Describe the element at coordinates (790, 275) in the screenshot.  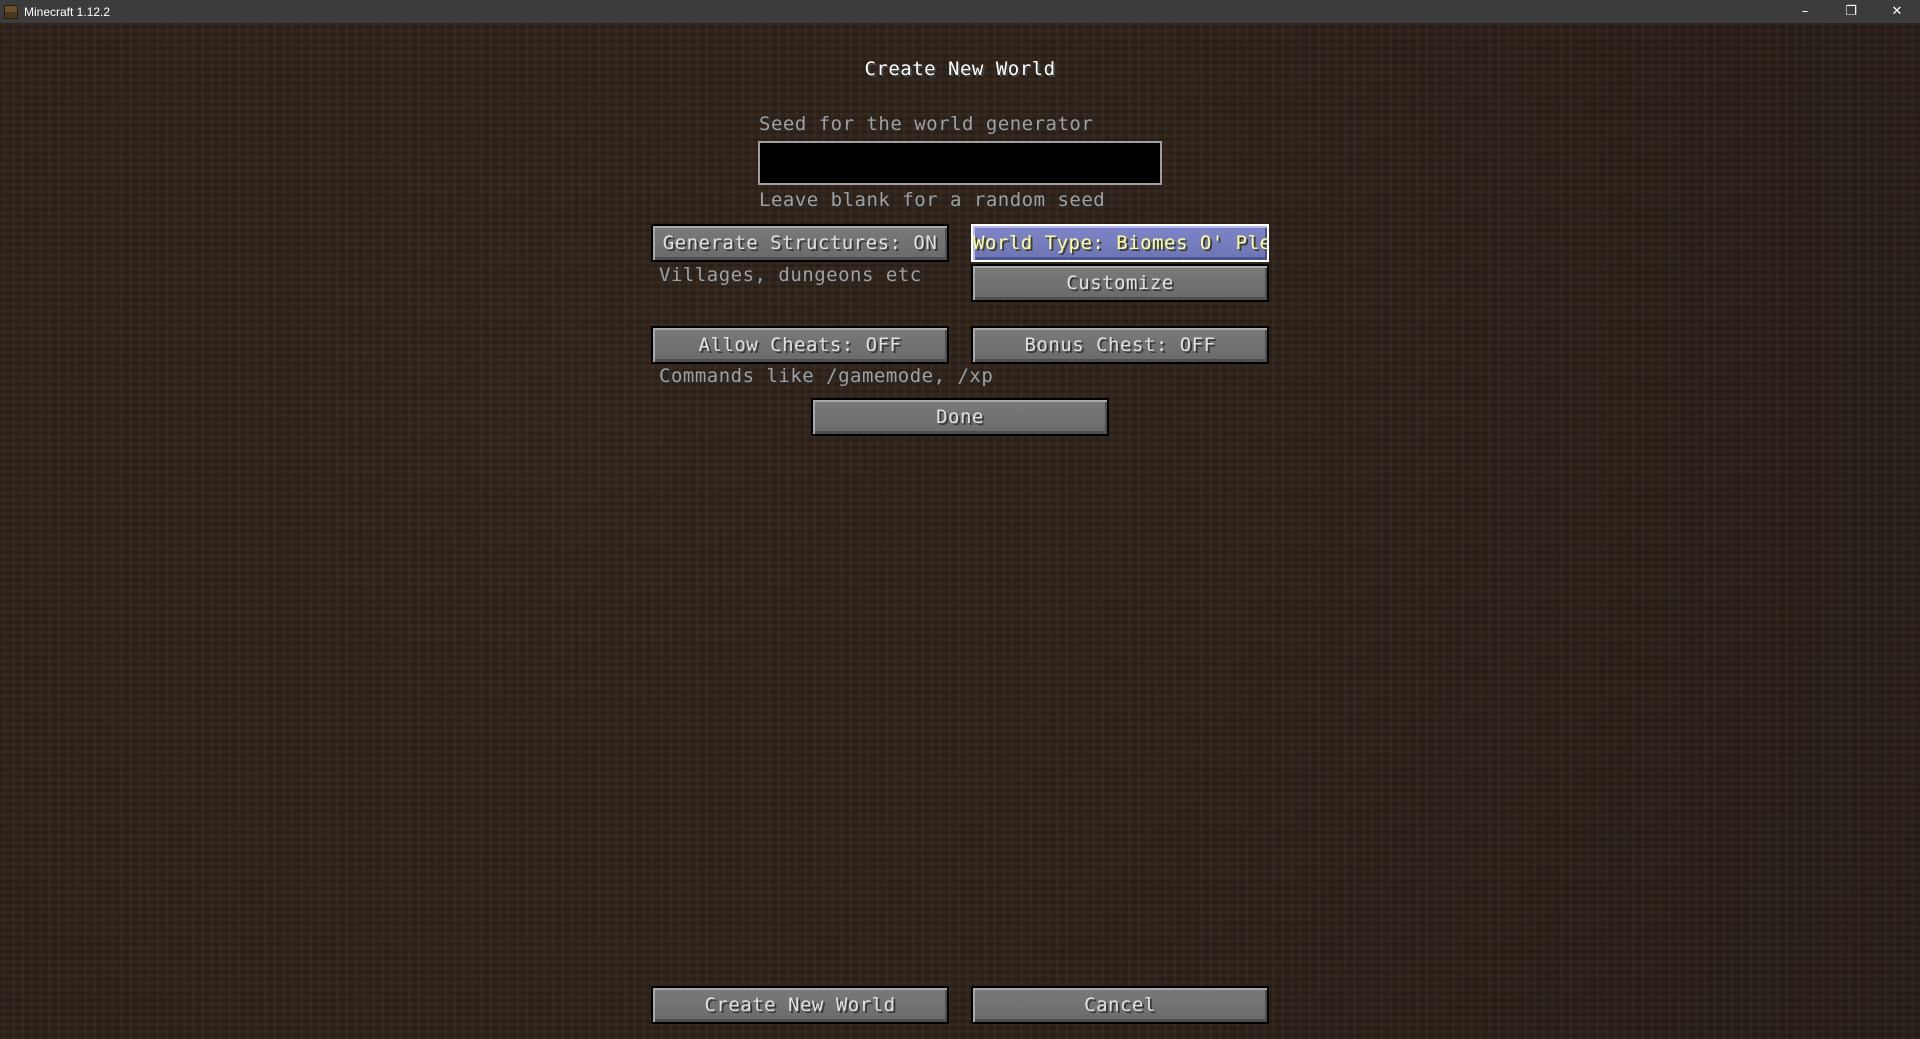
I see `generate-structures-hint: Villages, dungeons etc` at that location.